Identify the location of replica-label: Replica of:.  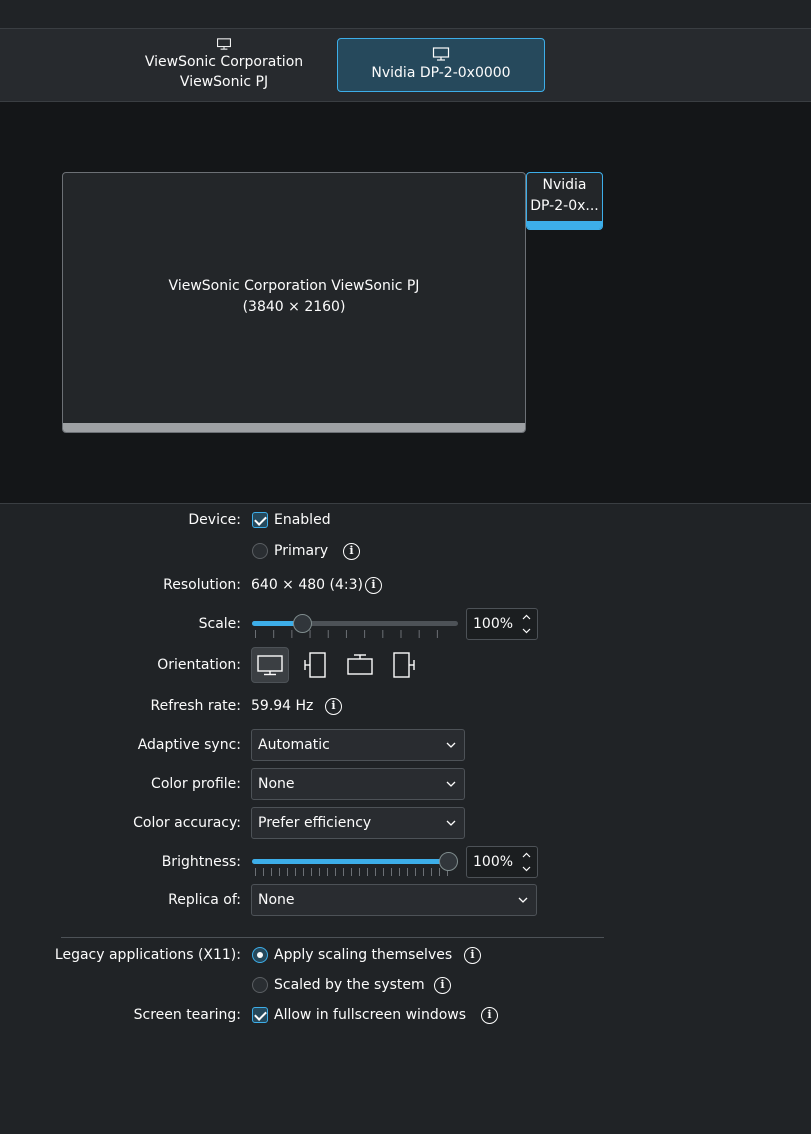
(204, 900).